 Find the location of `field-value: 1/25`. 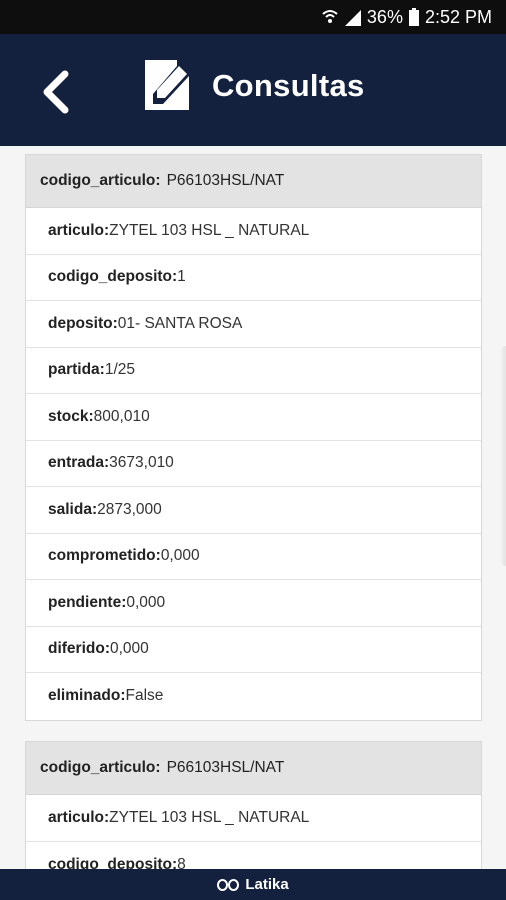

field-value: 1/25 is located at coordinates (120, 370).